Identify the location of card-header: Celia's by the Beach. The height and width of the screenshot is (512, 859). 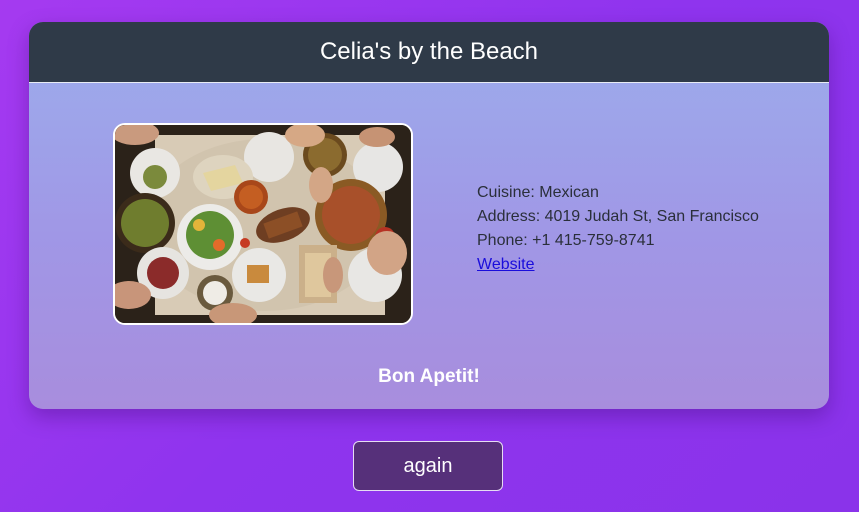
(429, 52).